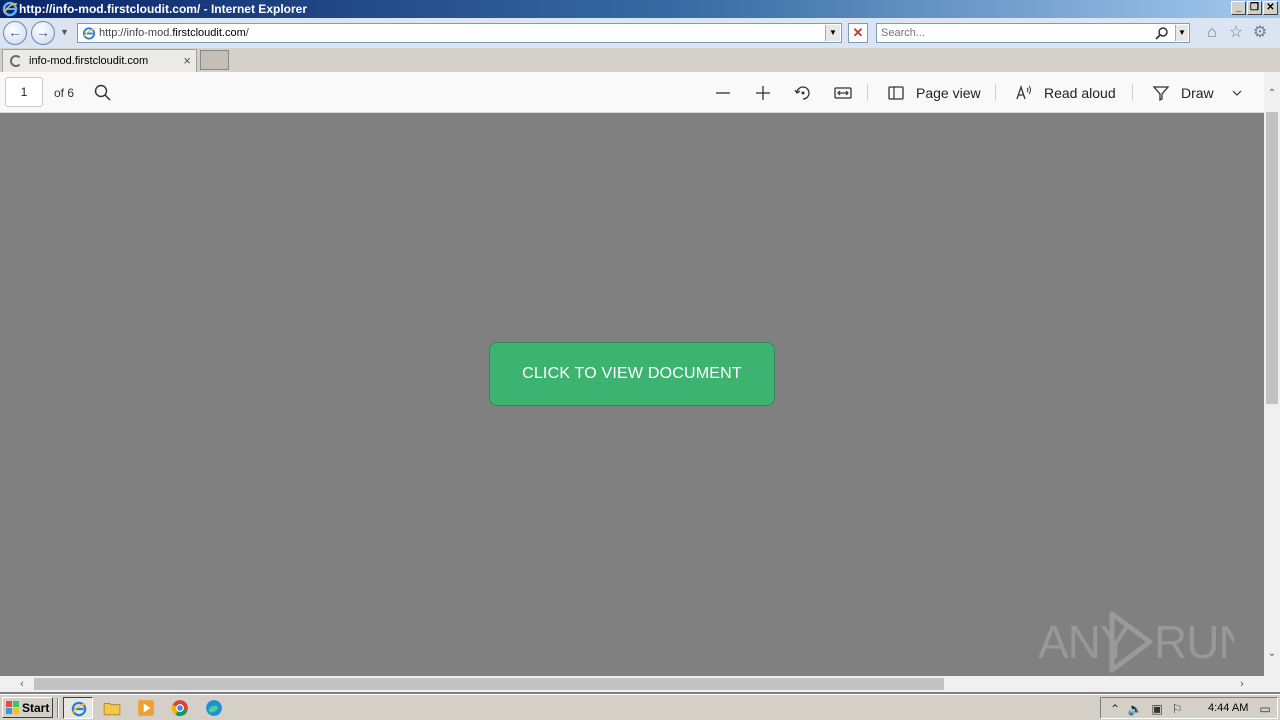  I want to click on forward-button: →, so click(43, 33).